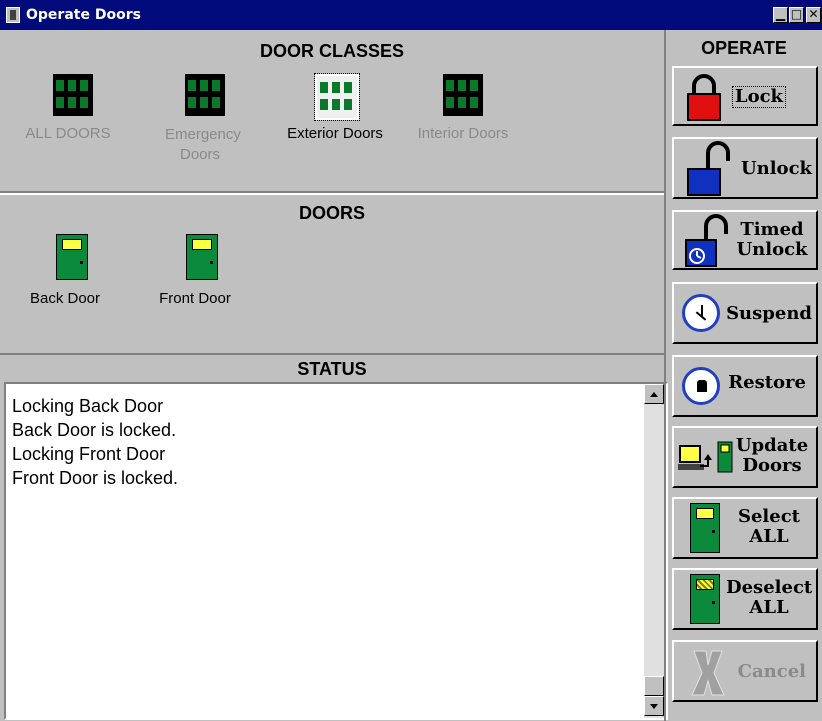  What do you see at coordinates (767, 382) in the screenshot?
I see `restore-label: Restore` at bounding box center [767, 382].